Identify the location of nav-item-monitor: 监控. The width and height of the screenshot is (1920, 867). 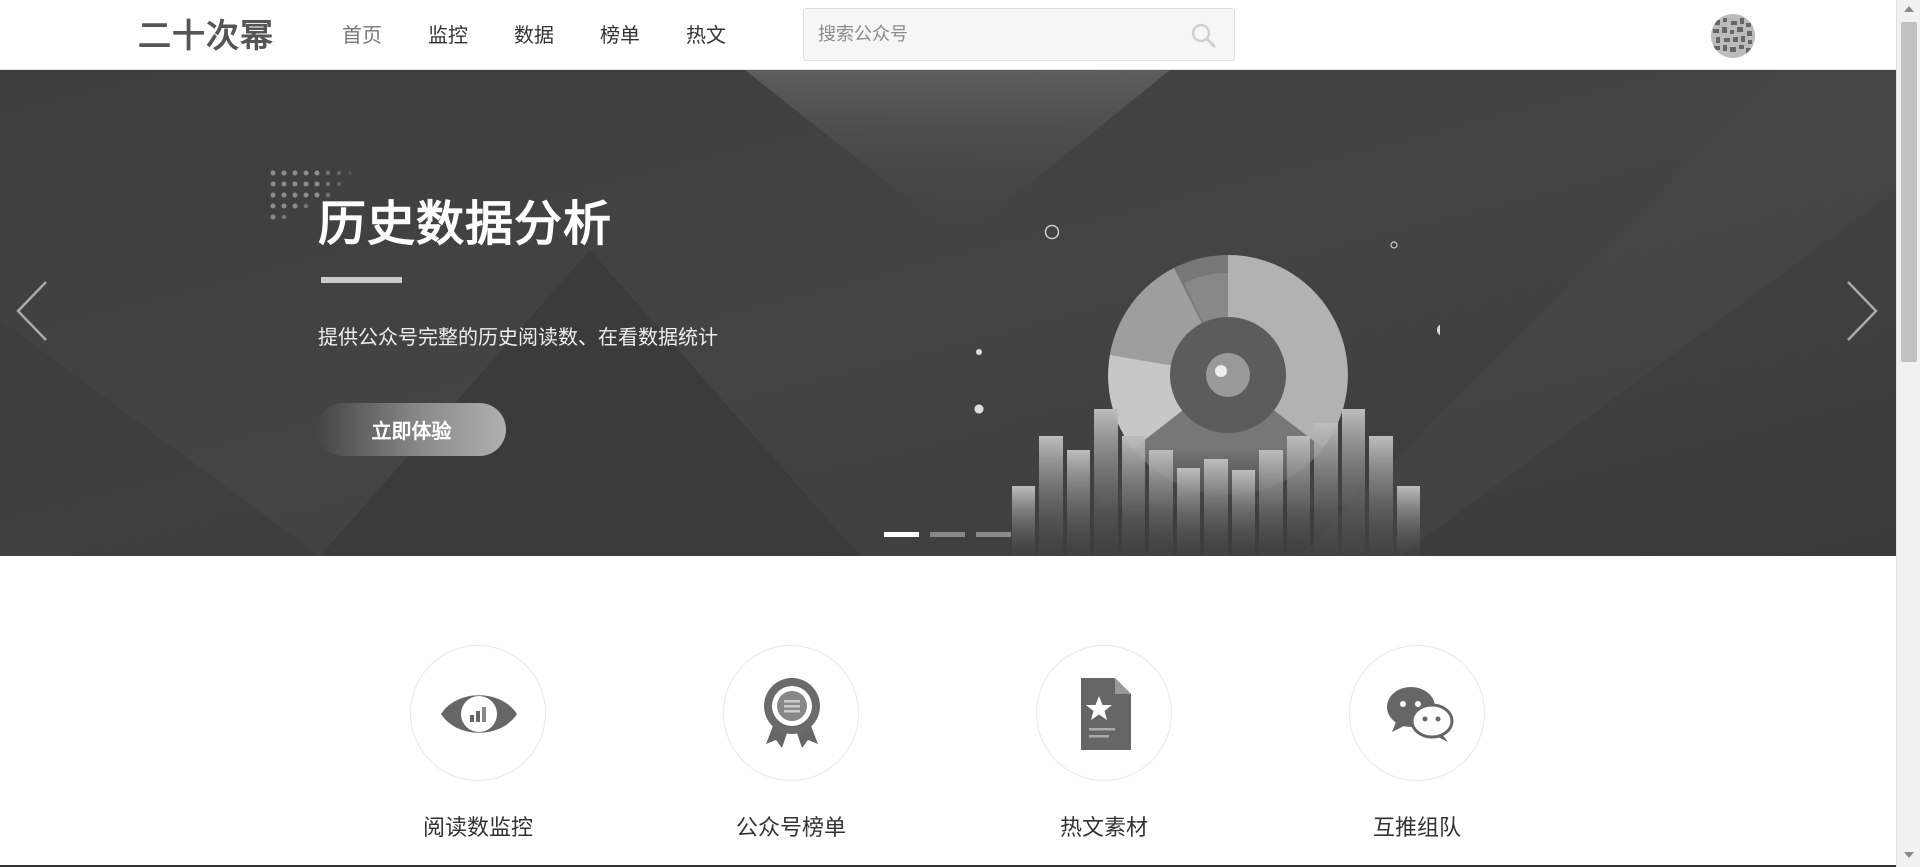
(448, 35).